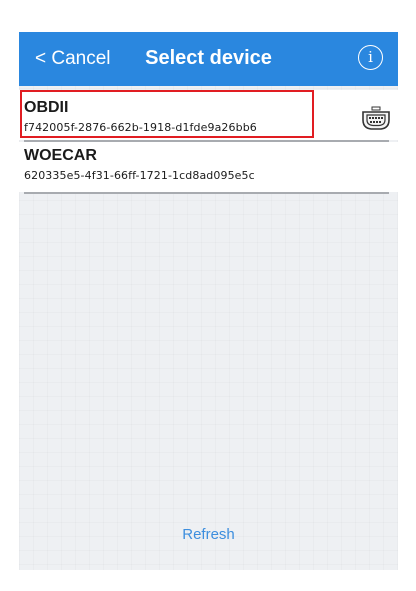  I want to click on device-id: f742005f-2876-662b-1918-d1fde9a26bb6, so click(140, 127).